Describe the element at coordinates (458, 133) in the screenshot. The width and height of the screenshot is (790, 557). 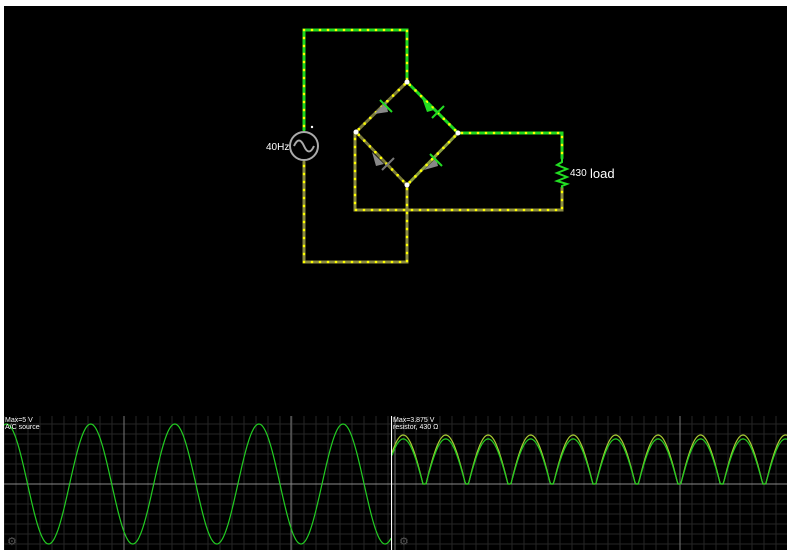
I see `node-right` at that location.